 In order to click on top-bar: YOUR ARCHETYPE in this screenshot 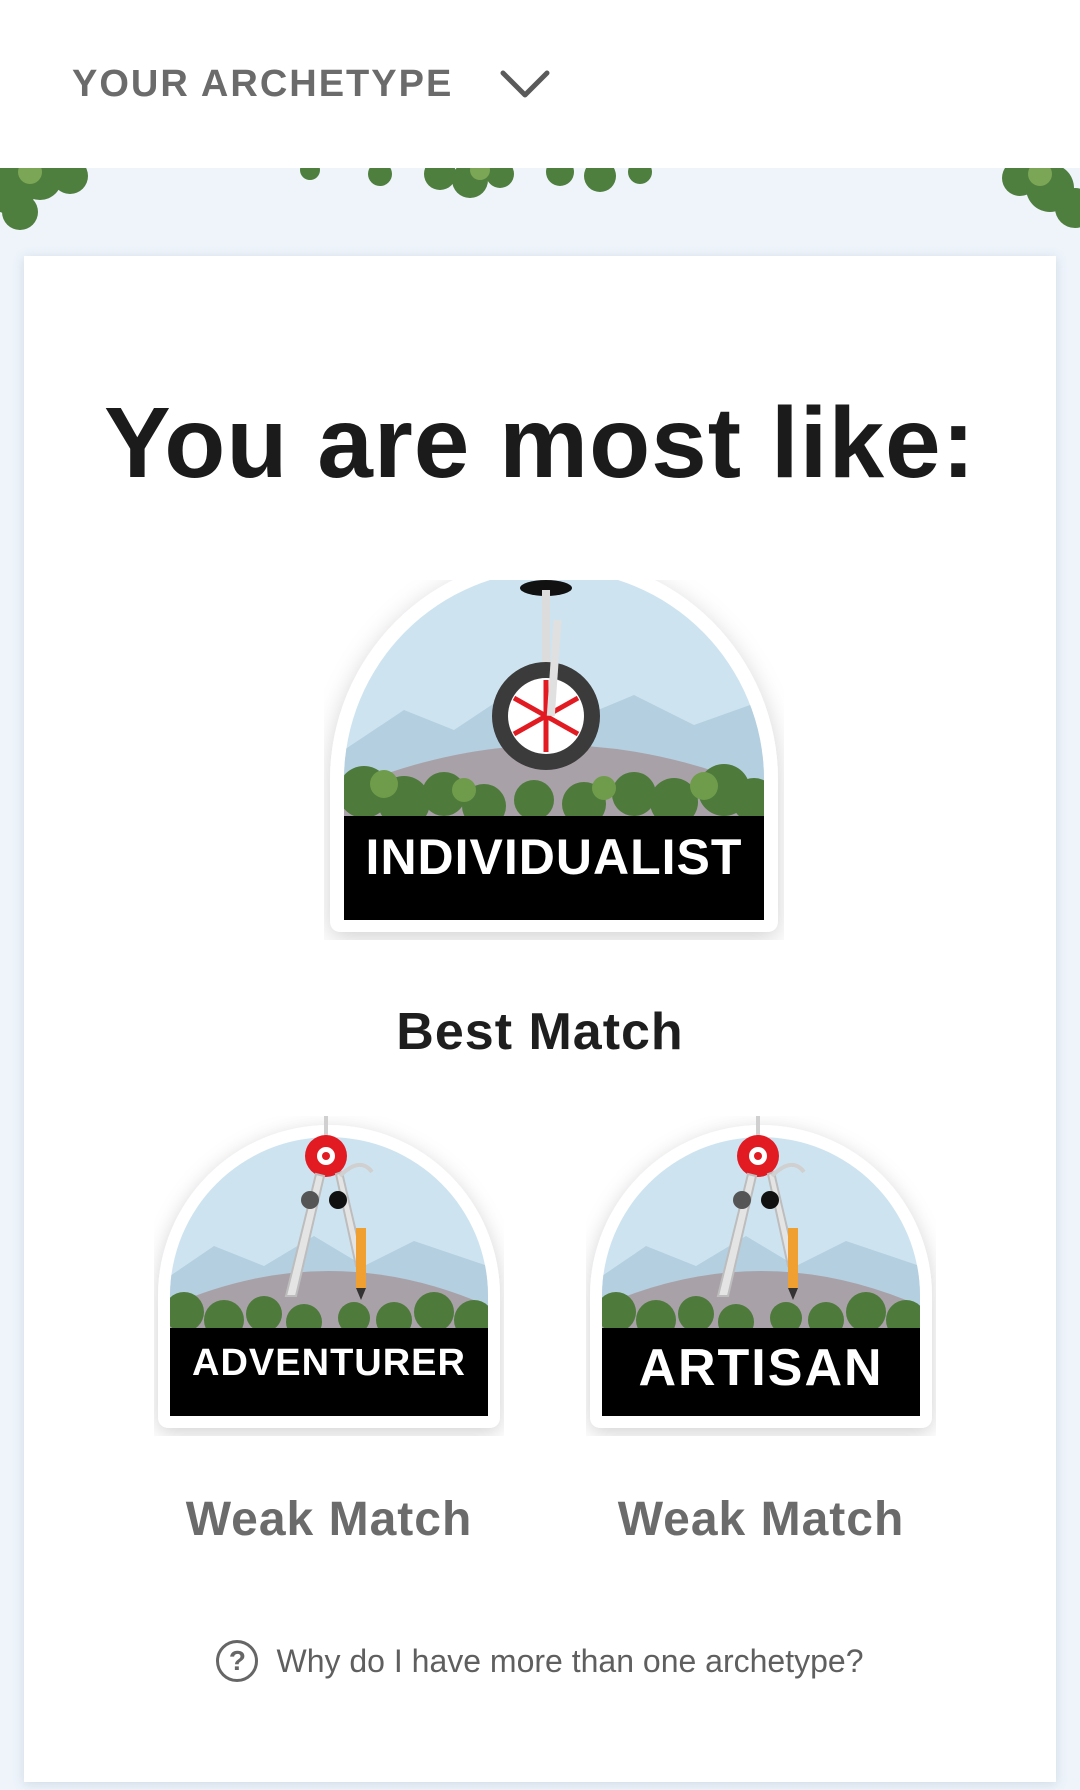, I will do `click(540, 84)`.